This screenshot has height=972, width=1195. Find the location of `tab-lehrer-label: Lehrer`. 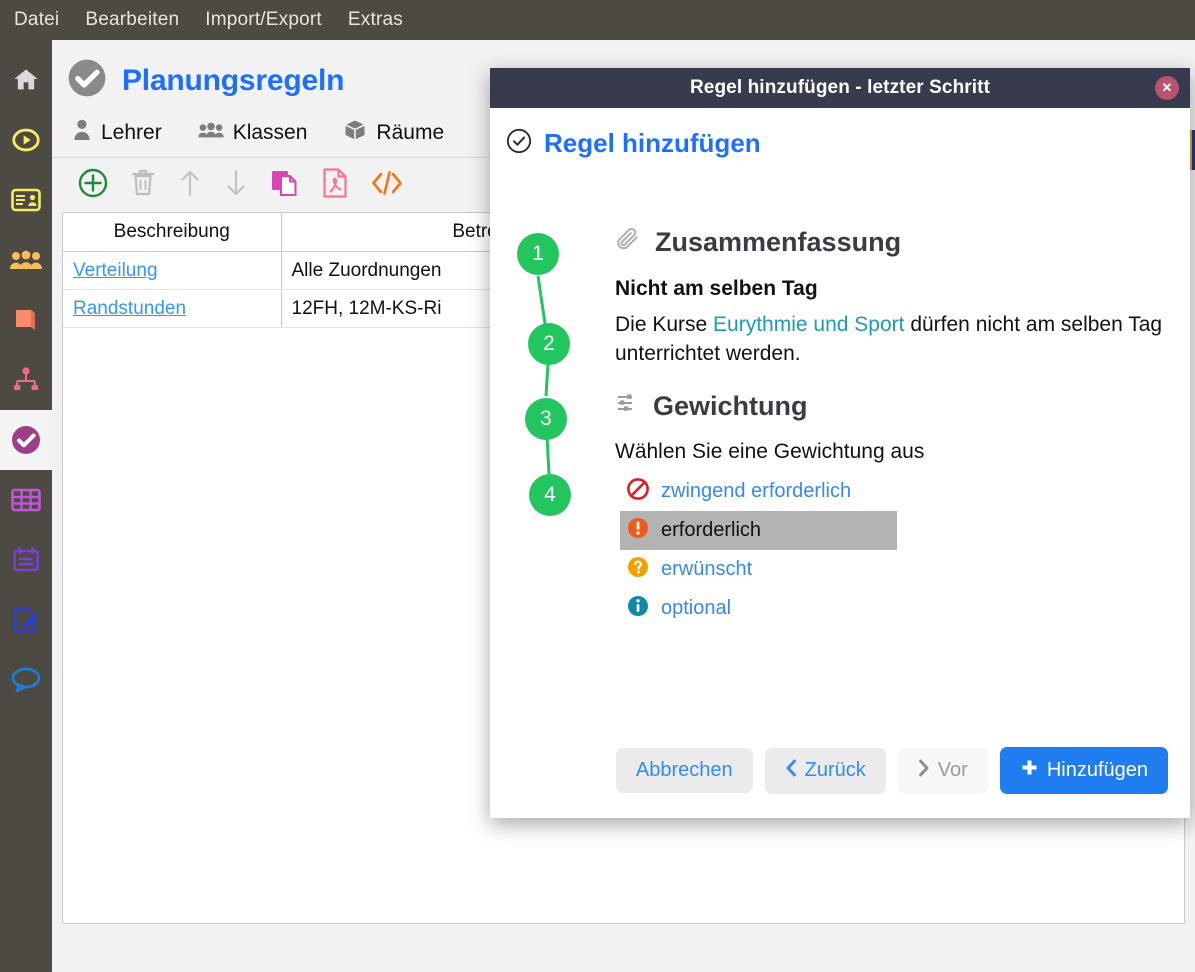

tab-lehrer-label: Lehrer is located at coordinates (131, 132).